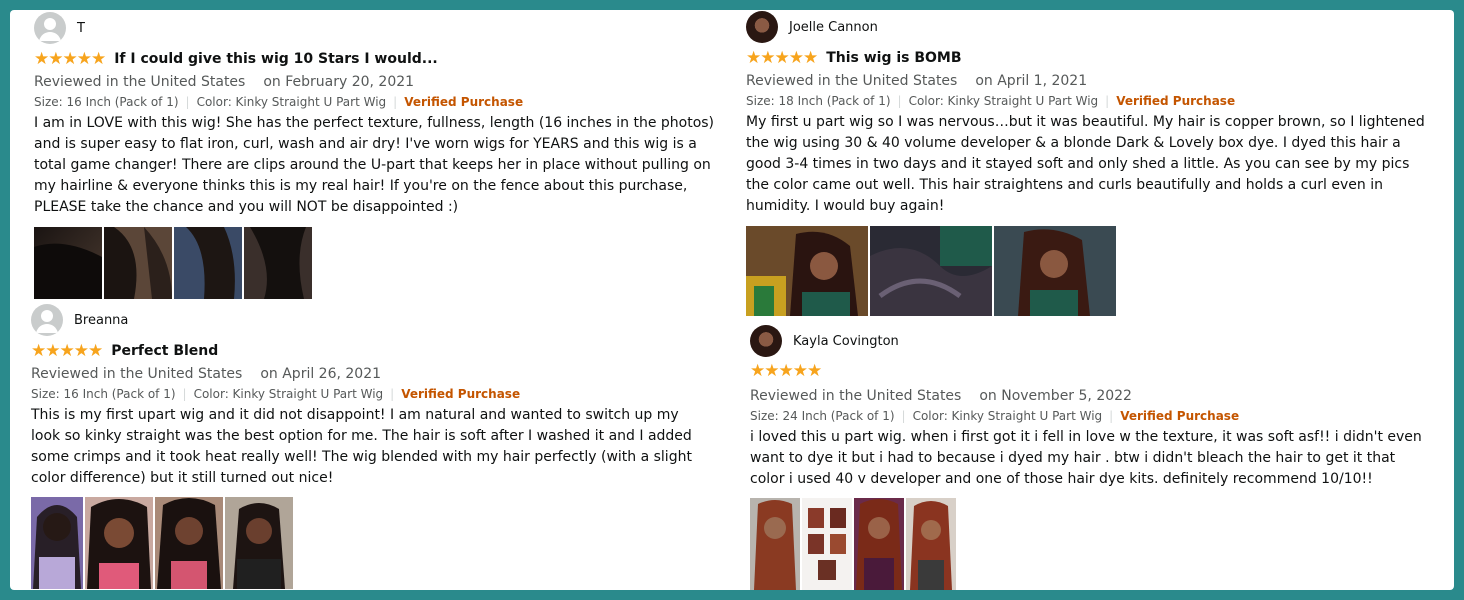 This screenshot has height=600, width=1464. Describe the element at coordinates (1091, 27) in the screenshot. I see `reviewer-profile: Joelle Cannon` at that location.